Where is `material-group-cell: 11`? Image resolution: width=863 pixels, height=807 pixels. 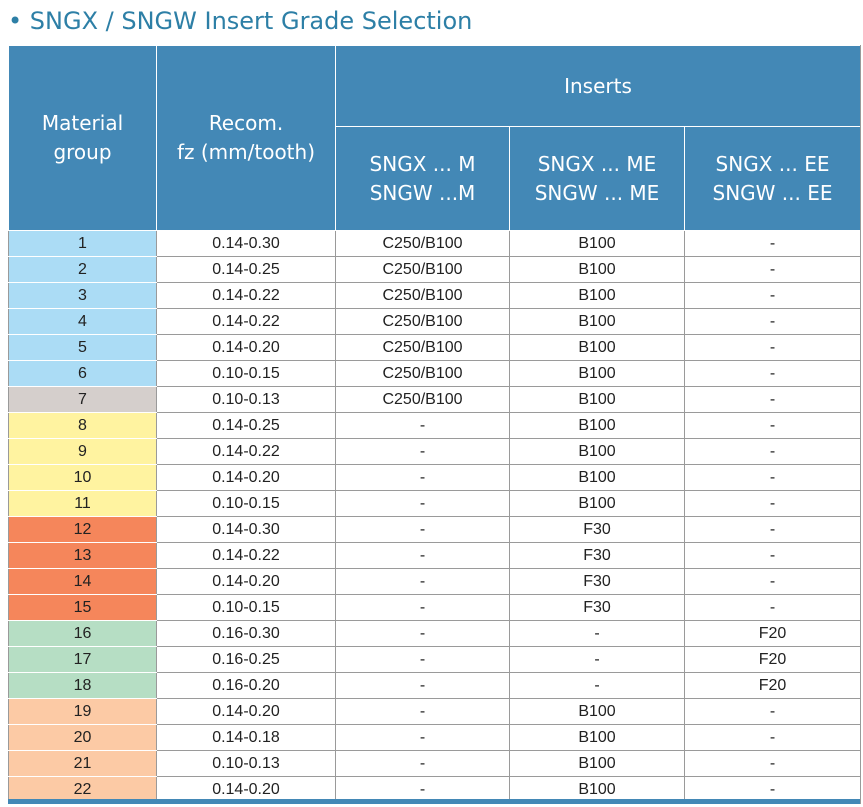
material-group-cell: 11 is located at coordinates (82, 503).